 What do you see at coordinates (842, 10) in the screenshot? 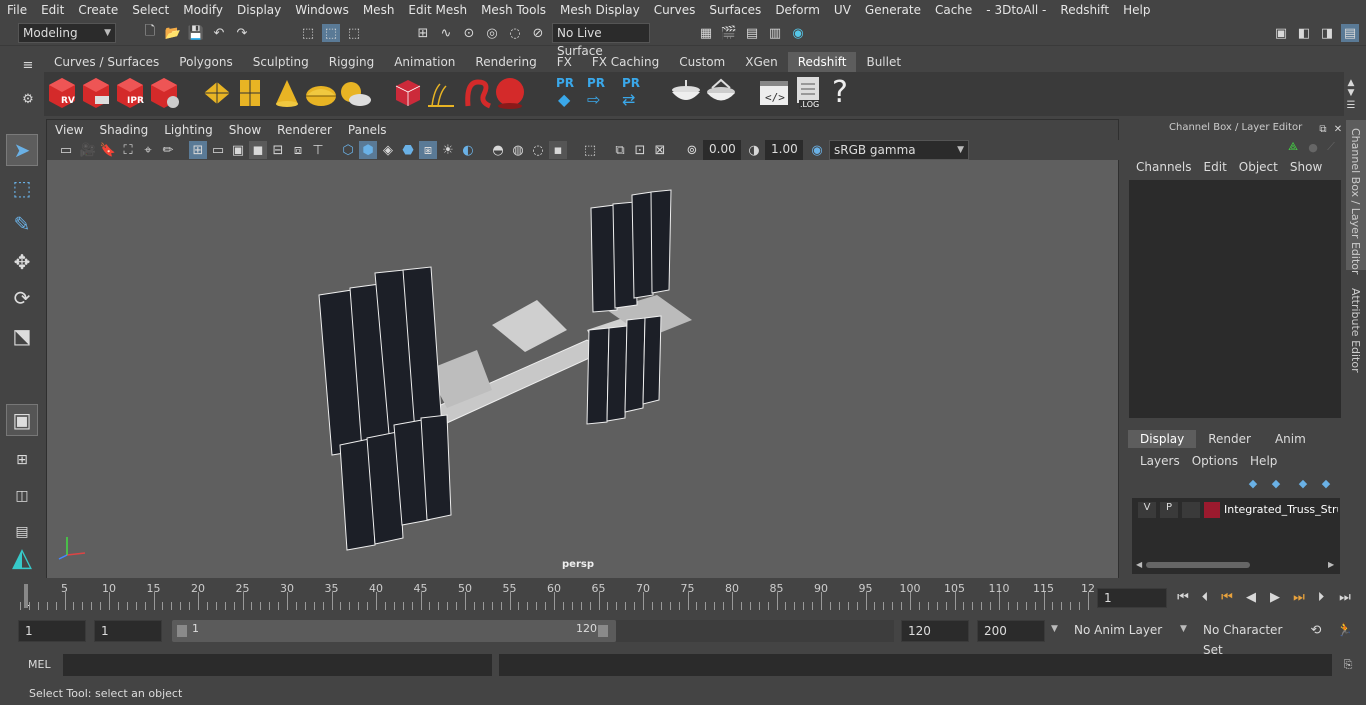
I see `menu-uv: UV` at bounding box center [842, 10].